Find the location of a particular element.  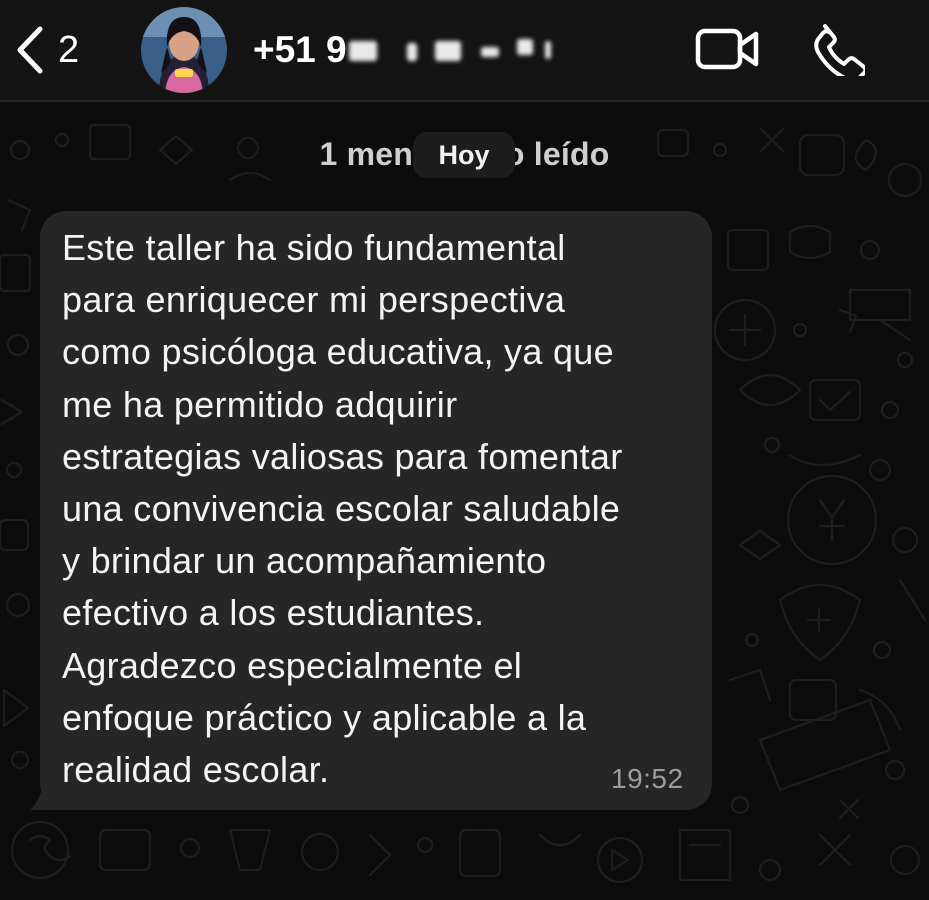

avatar is located at coordinates (184, 50).